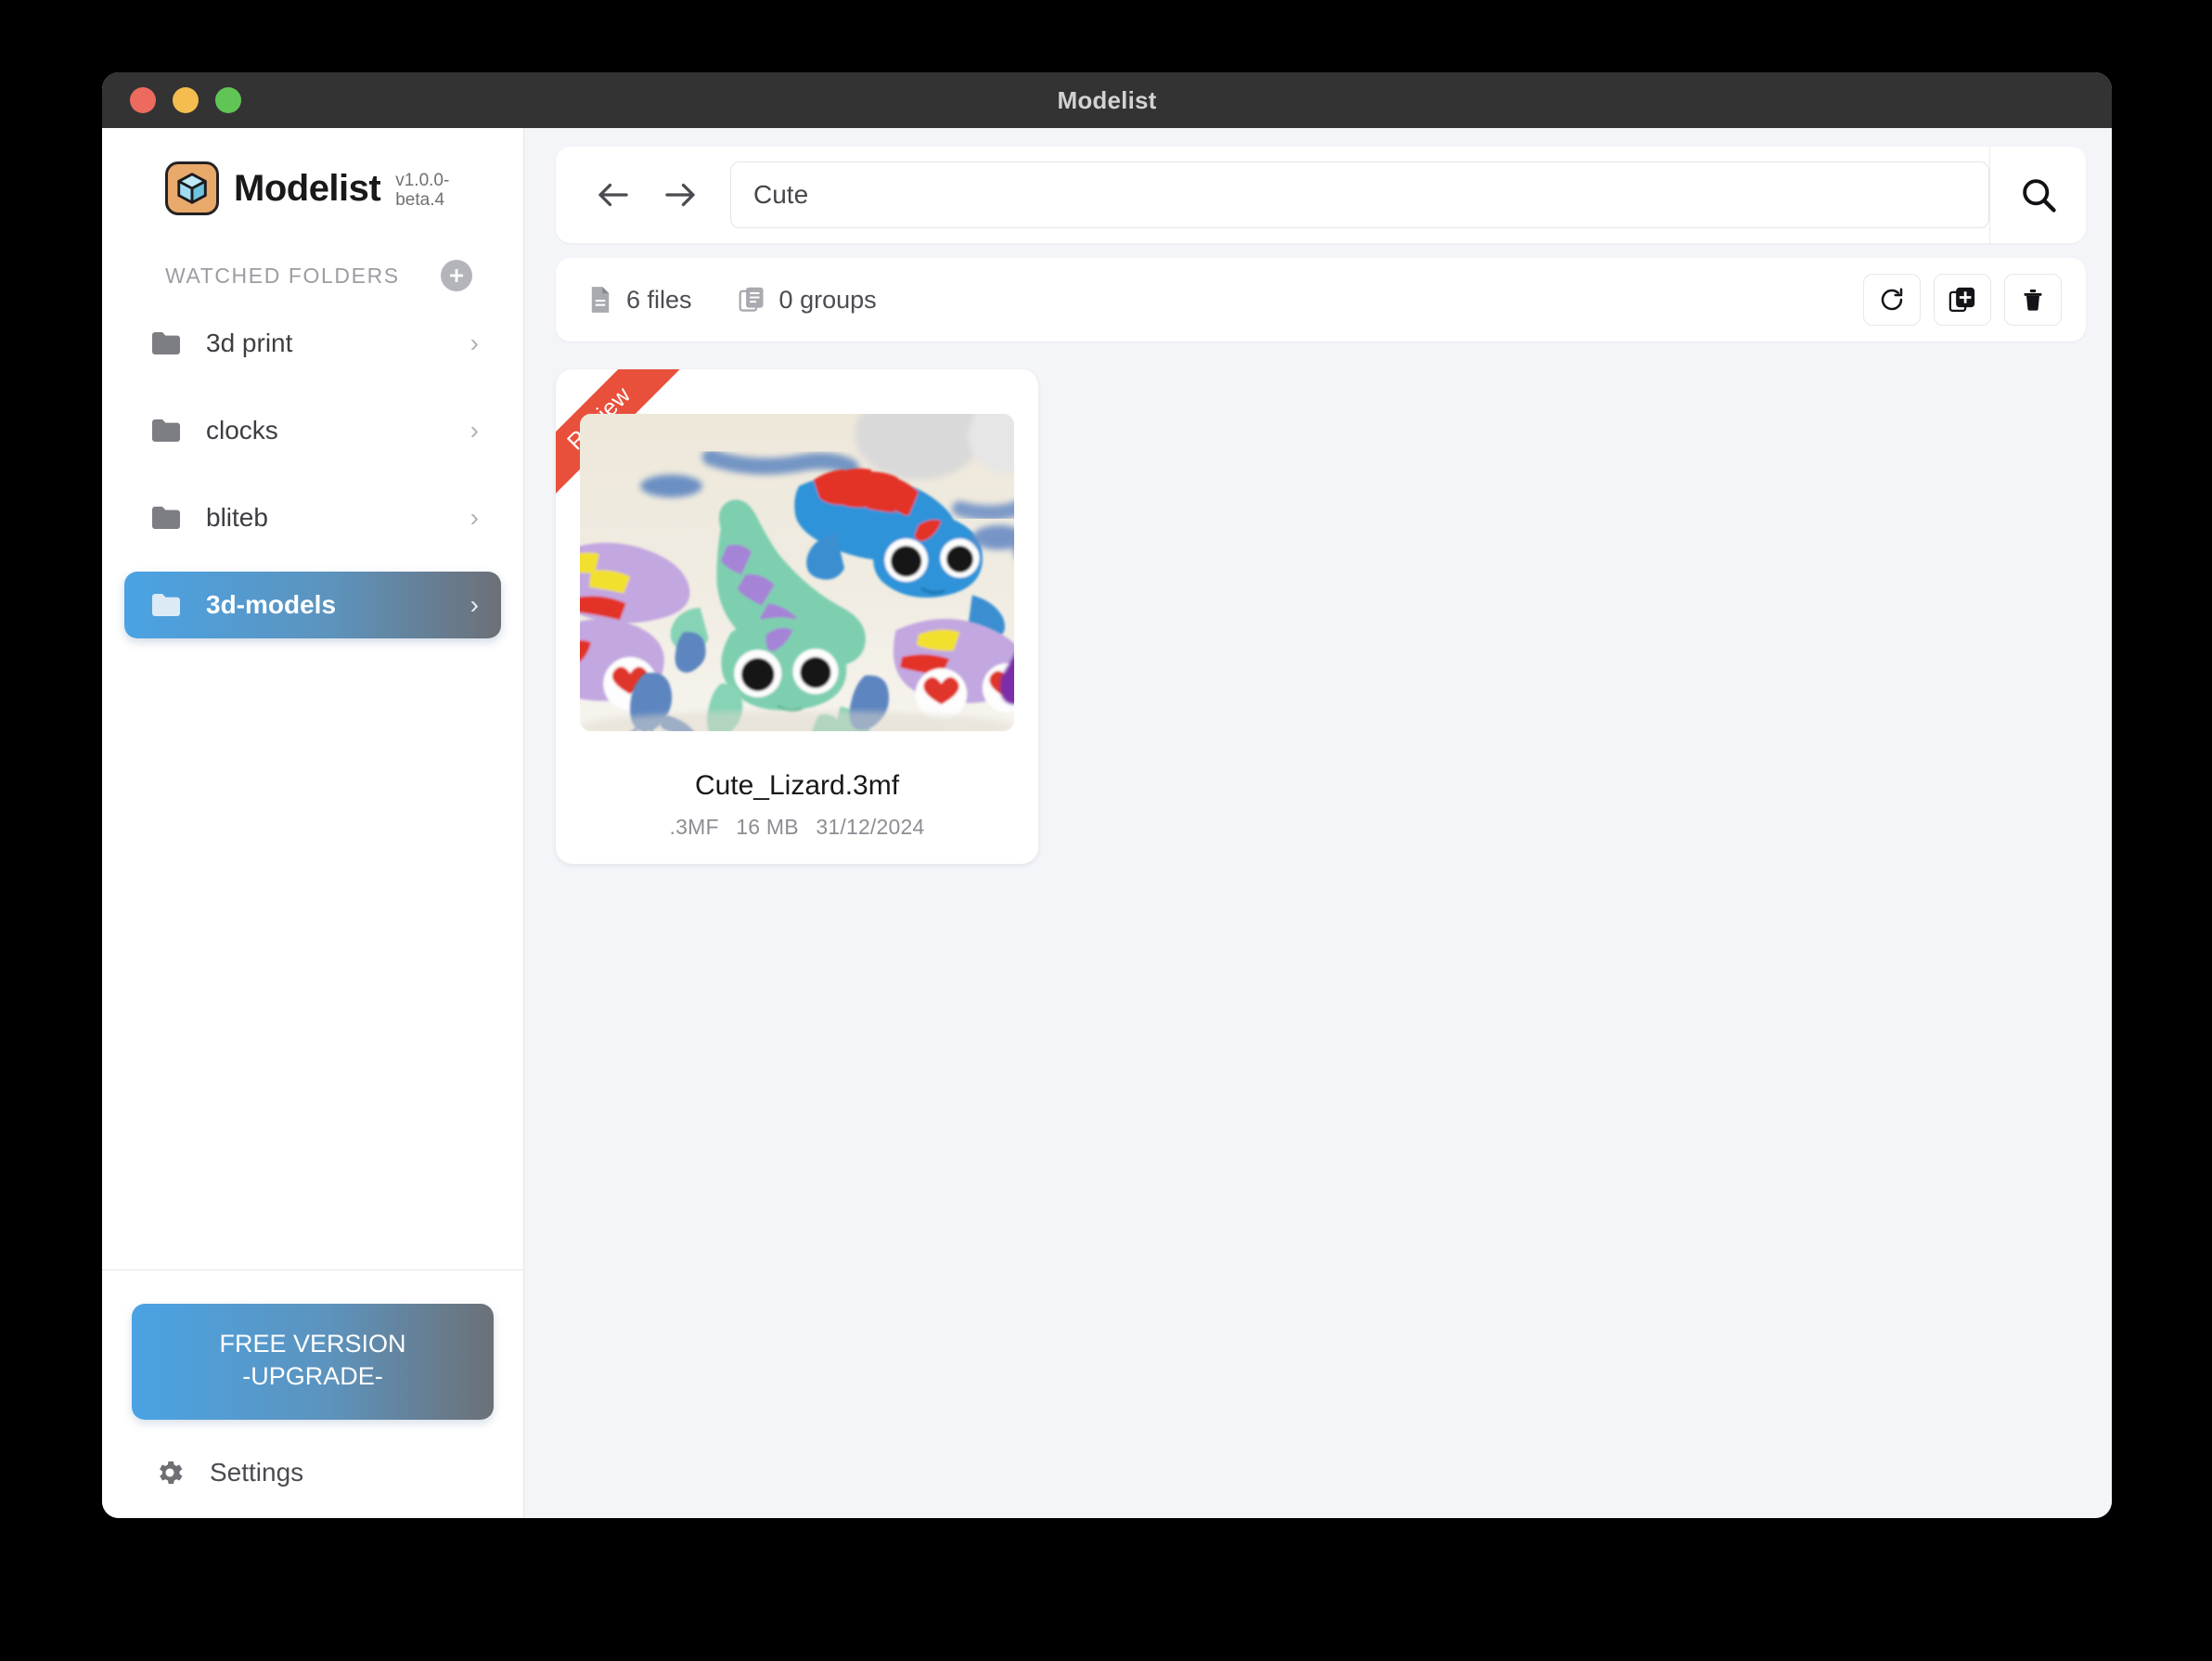 The image size is (2212, 1661). I want to click on arrow-right-icon, so click(680, 195).